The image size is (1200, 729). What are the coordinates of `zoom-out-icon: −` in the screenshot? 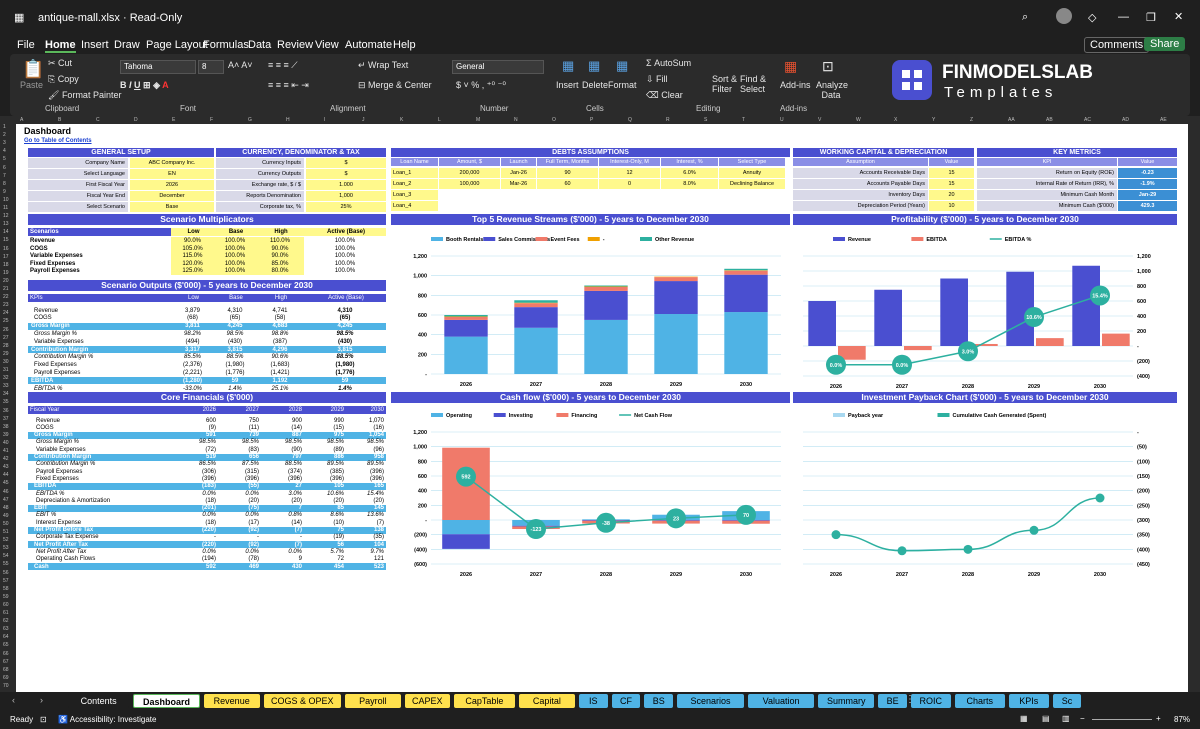 It's located at (1082, 718).